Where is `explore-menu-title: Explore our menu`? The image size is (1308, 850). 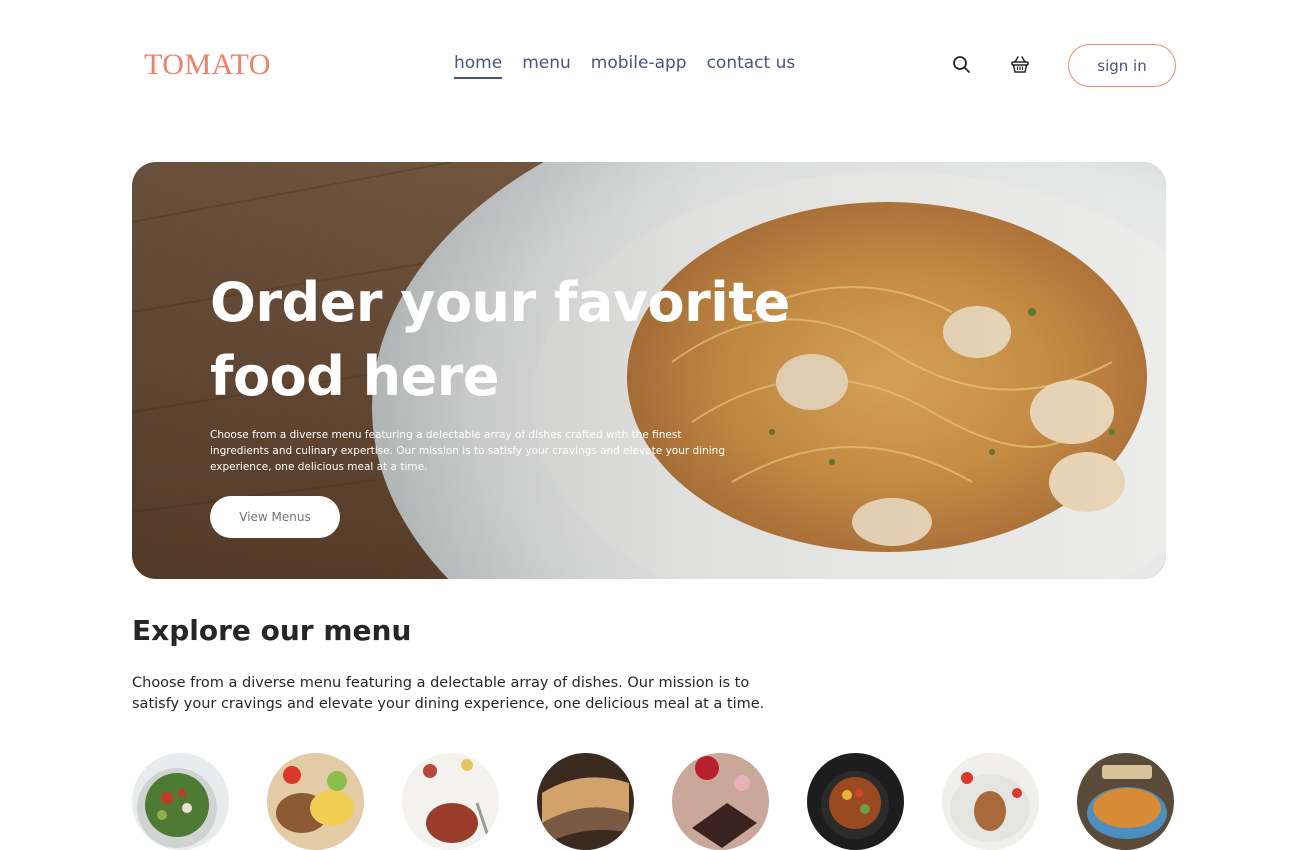 explore-menu-title: Explore our menu is located at coordinates (272, 630).